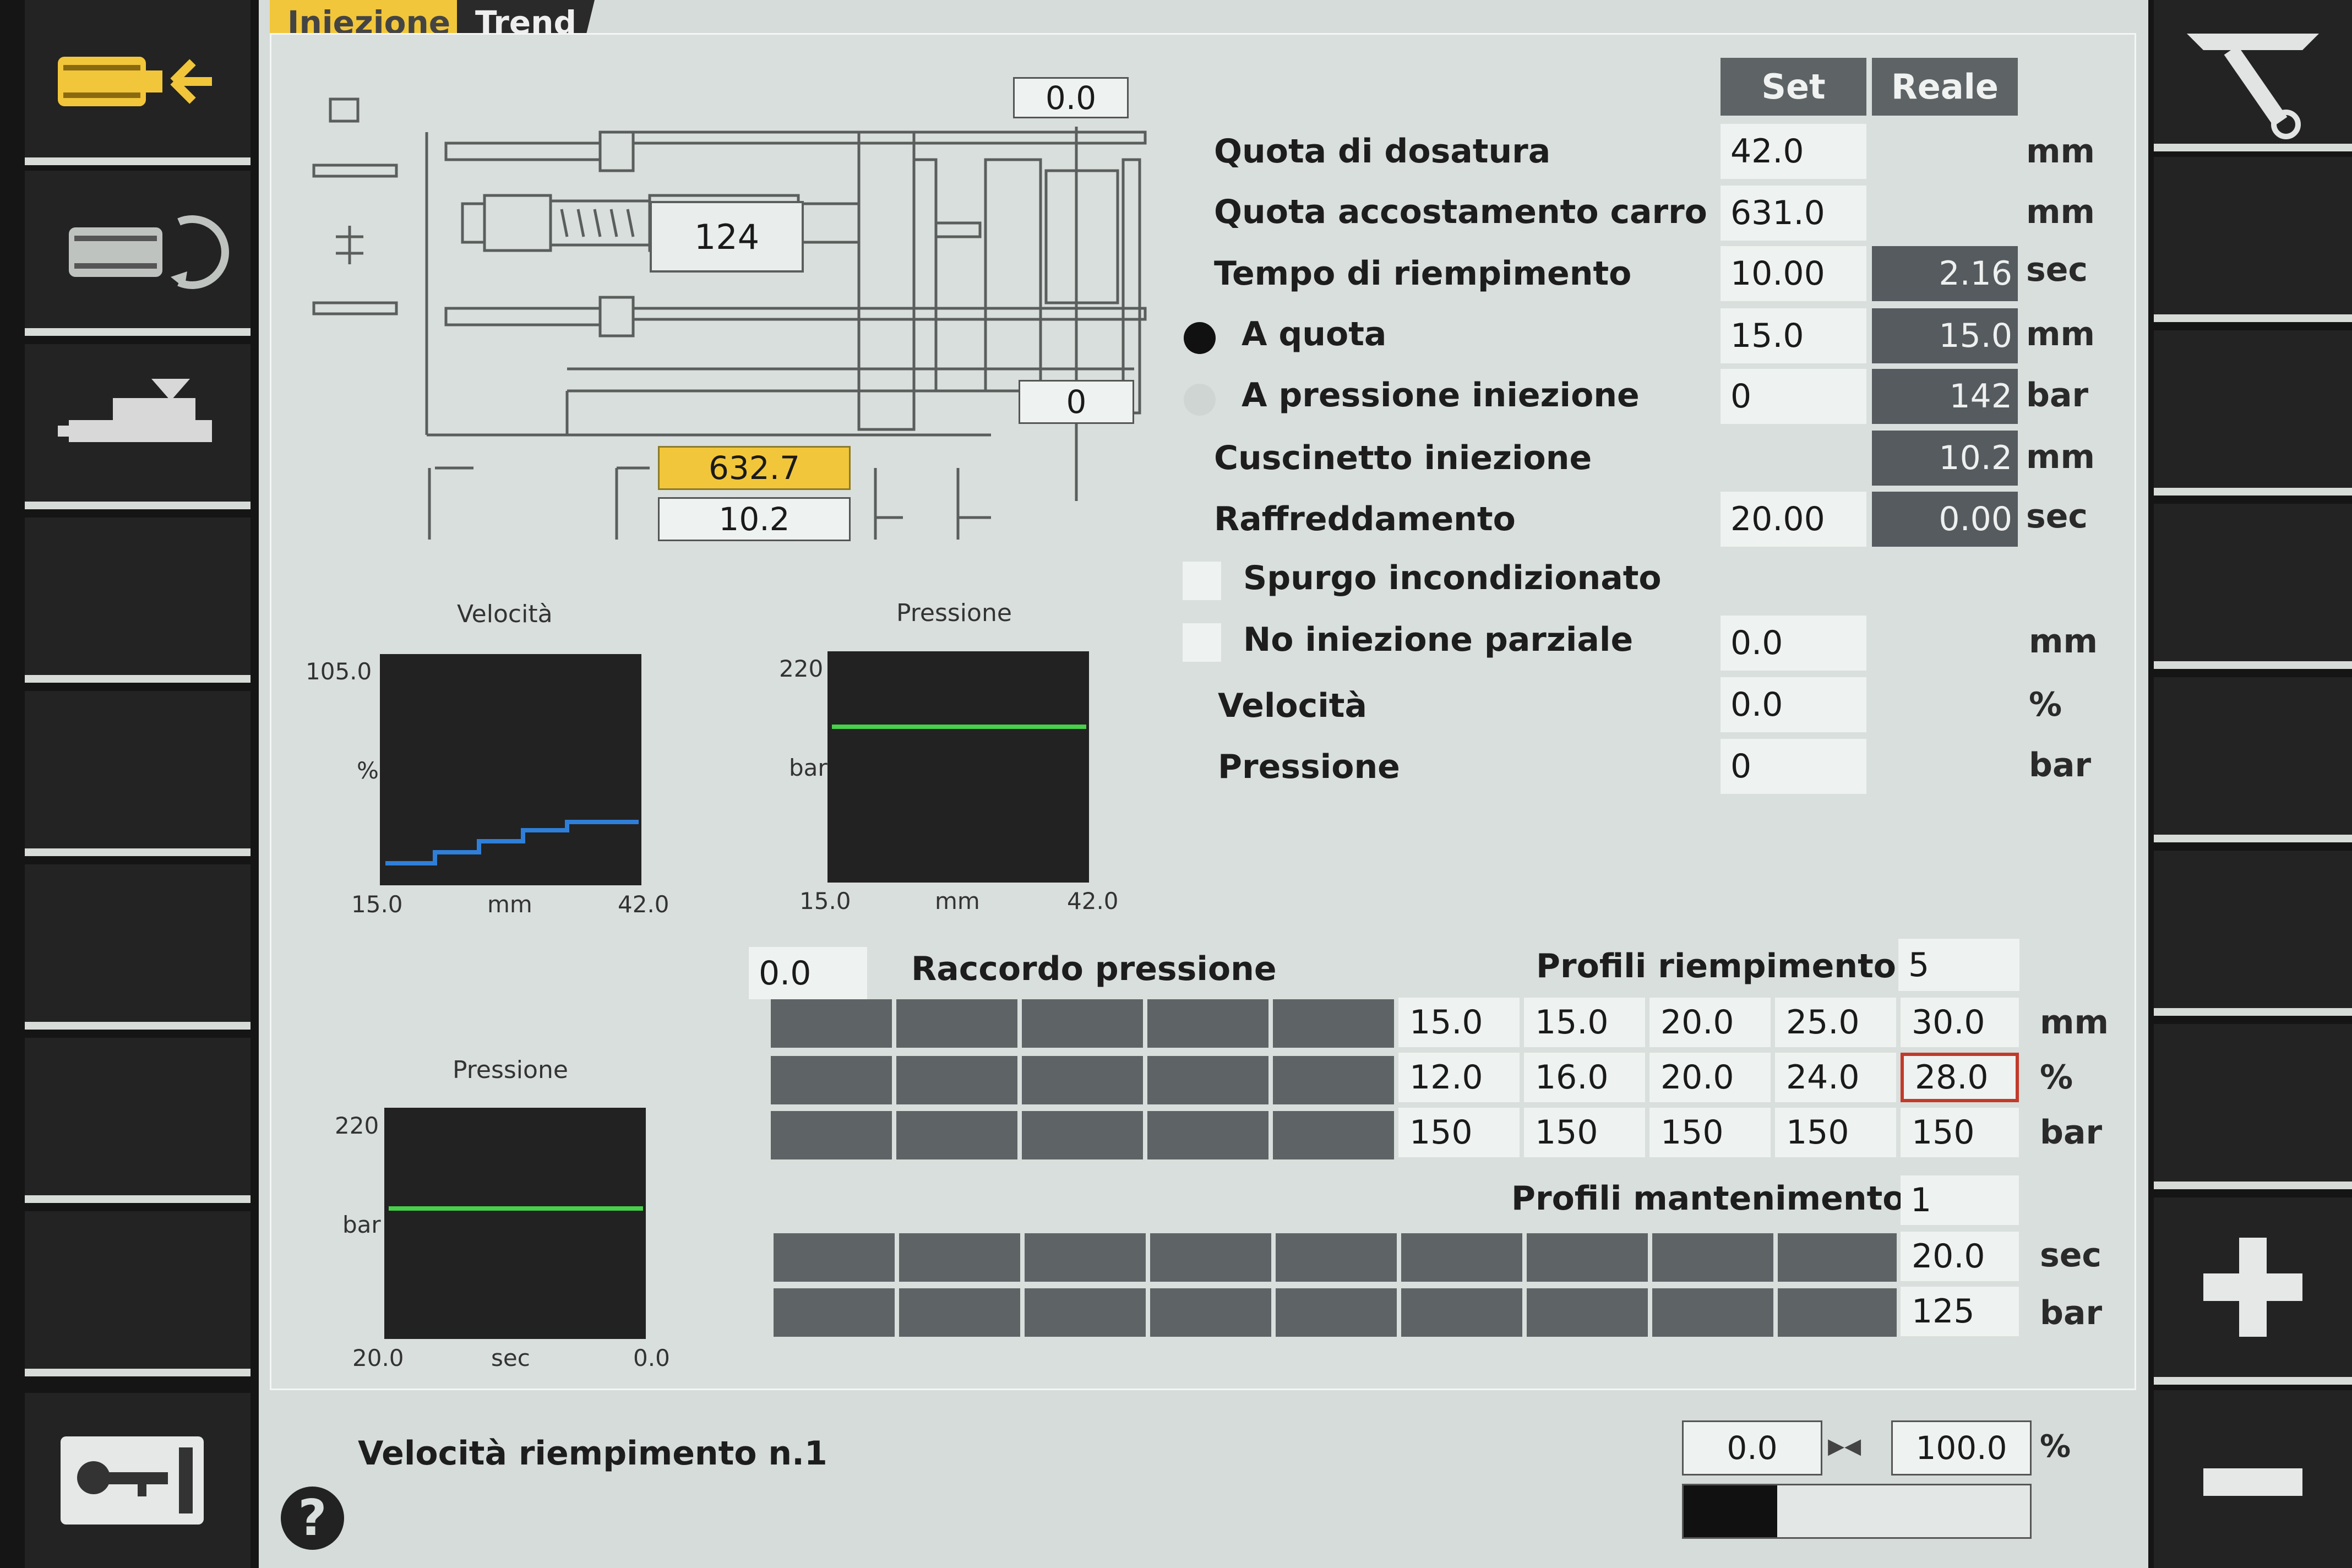 This screenshot has height=1568, width=2352. I want to click on checkbox-no-partial, so click(1202, 643).